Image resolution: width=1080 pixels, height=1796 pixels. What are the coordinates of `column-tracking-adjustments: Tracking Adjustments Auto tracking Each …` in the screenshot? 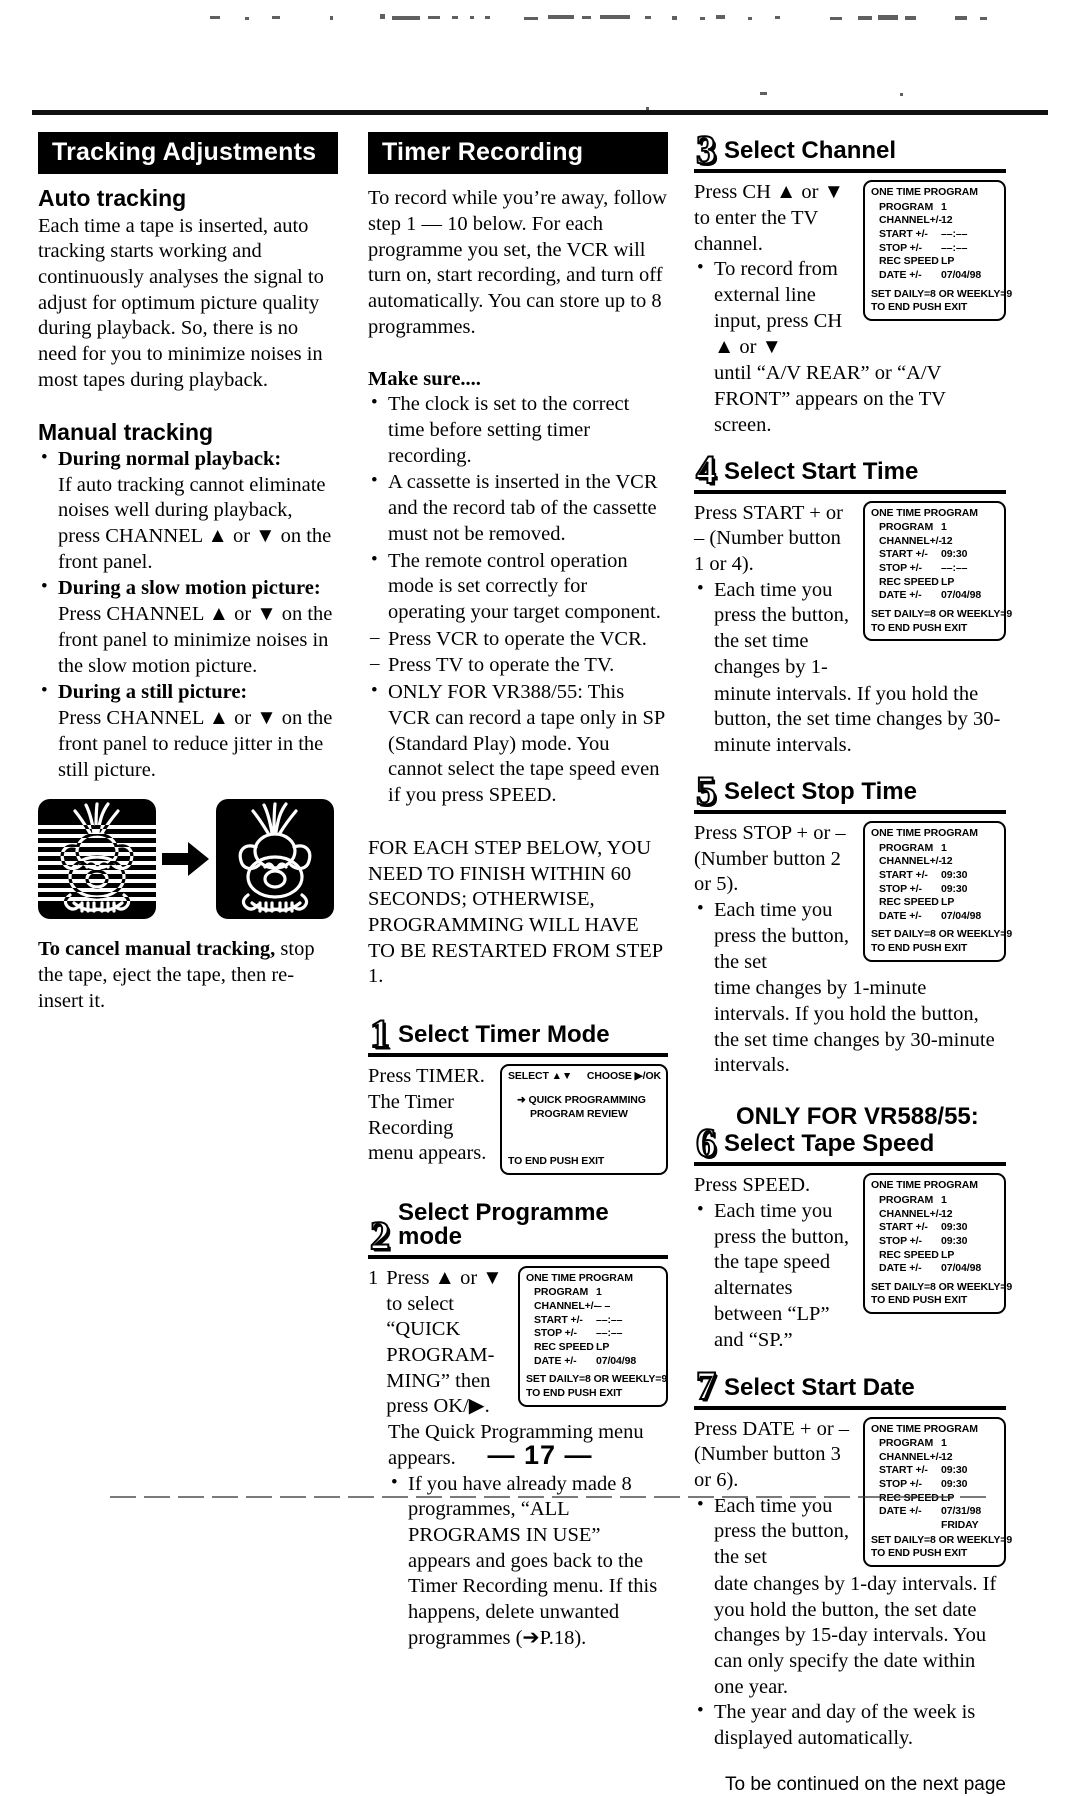 It's located at (188, 573).